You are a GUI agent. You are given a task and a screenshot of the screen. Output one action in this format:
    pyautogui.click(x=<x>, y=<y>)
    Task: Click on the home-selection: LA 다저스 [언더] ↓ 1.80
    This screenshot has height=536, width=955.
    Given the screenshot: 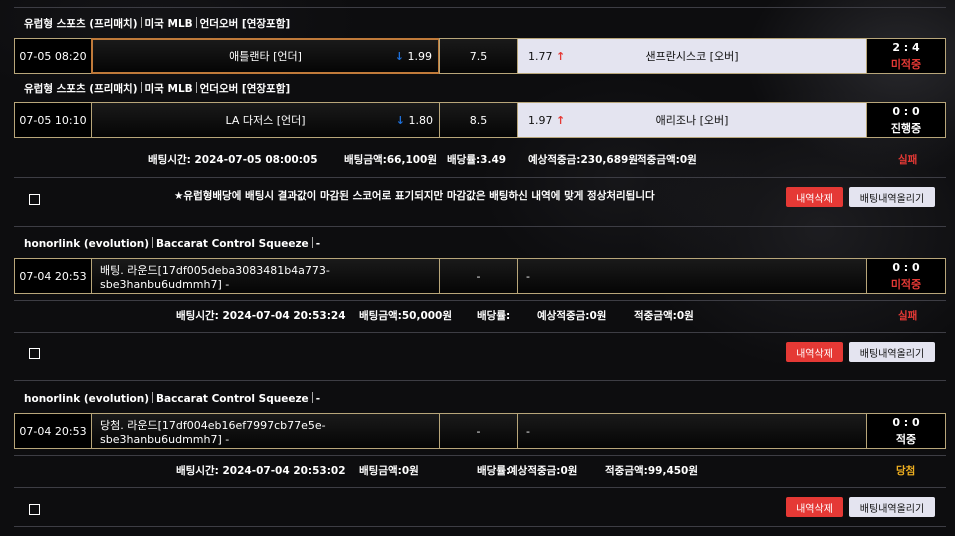 What is the action you would take?
    pyautogui.click(x=265, y=120)
    